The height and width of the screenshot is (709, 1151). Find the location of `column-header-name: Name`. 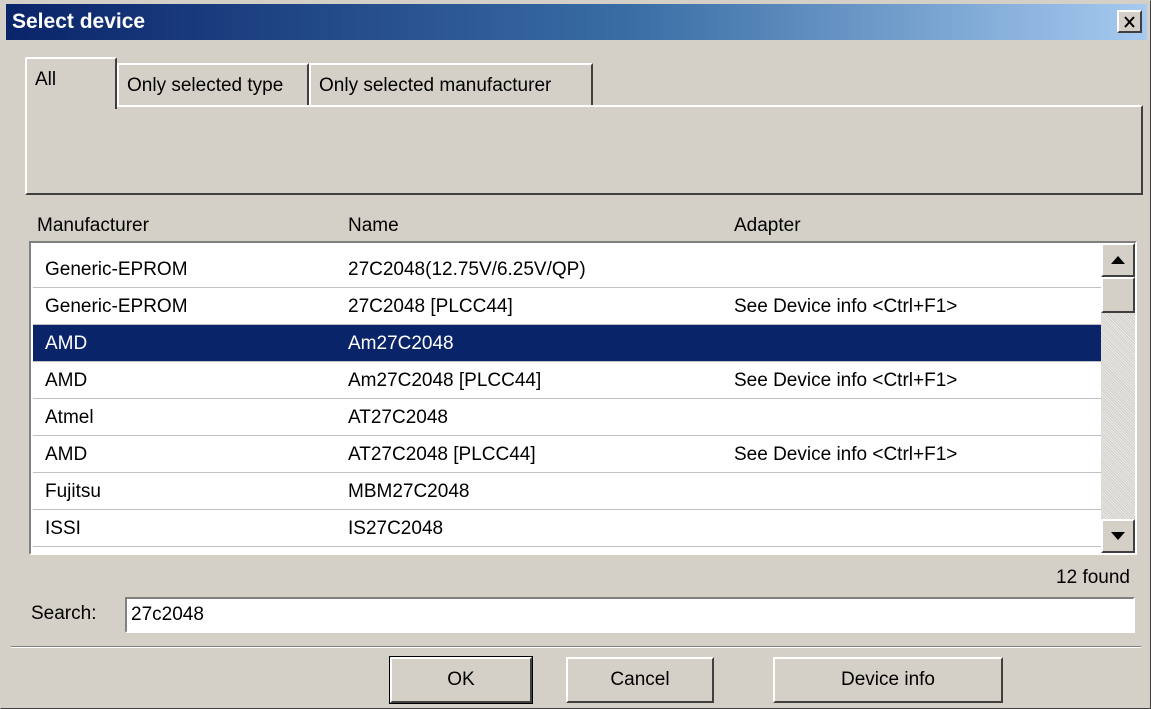

column-header-name: Name is located at coordinates (373, 226).